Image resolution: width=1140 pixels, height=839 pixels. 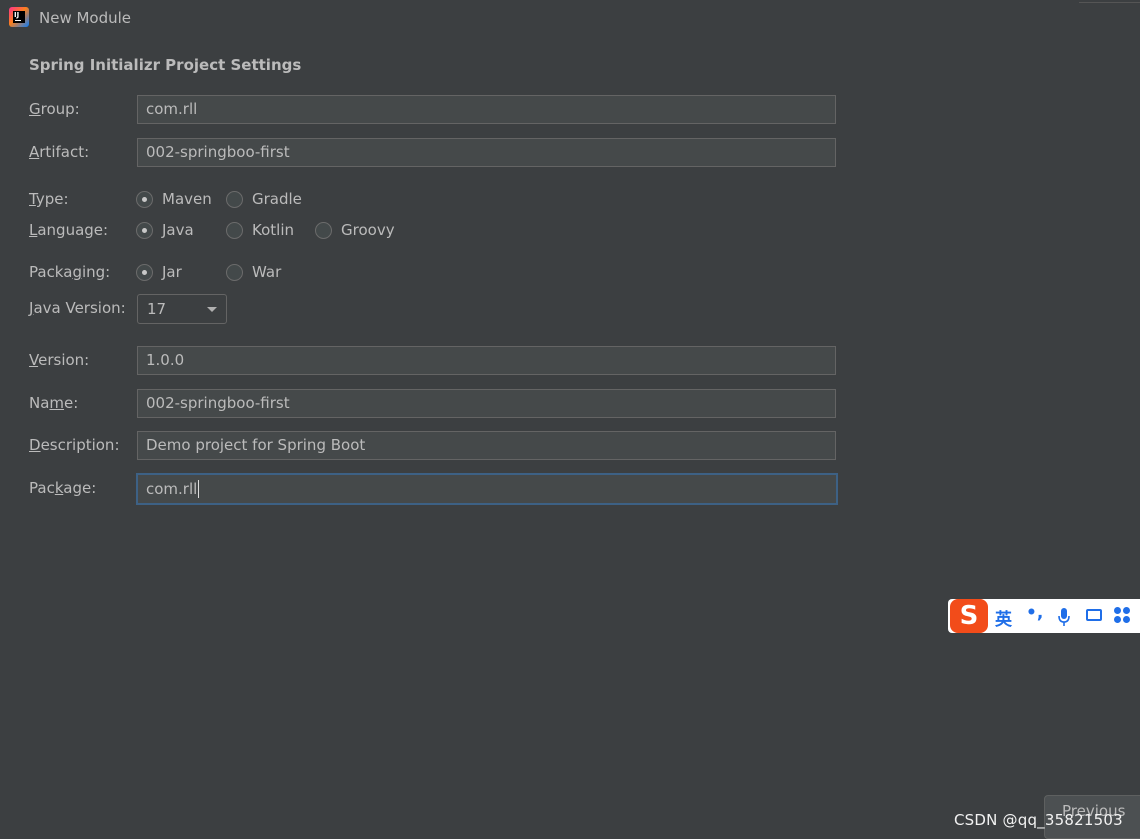 I want to click on language-radio-kotlin: Kotlin, so click(x=260, y=230).